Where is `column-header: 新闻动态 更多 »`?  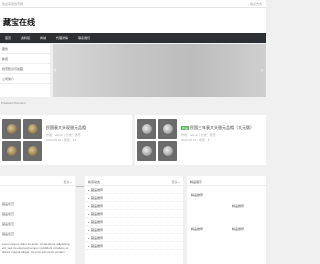 column-header: 新闻动态 更多 » is located at coordinates (134, 181).